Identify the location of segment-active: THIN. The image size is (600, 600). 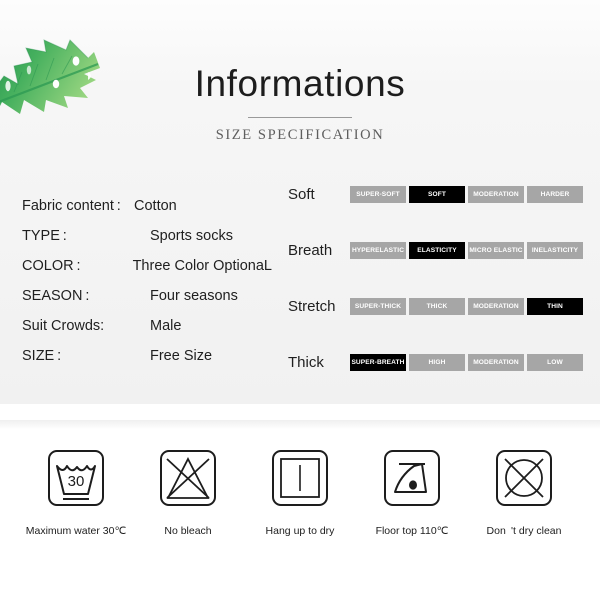
(555, 306).